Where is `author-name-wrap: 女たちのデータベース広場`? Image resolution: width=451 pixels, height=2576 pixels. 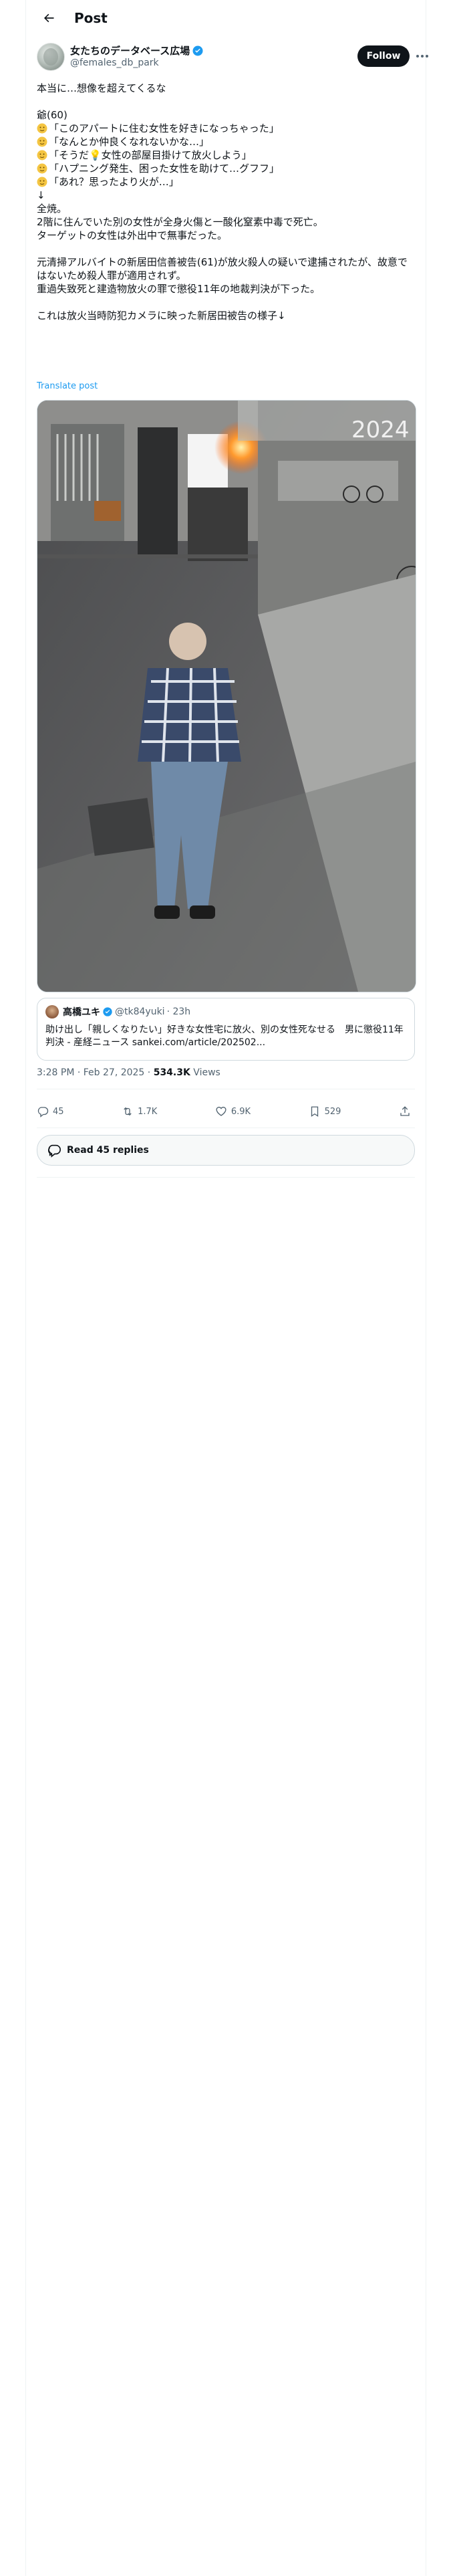
author-name-wrap: 女たちのデータベース広場 is located at coordinates (137, 50).